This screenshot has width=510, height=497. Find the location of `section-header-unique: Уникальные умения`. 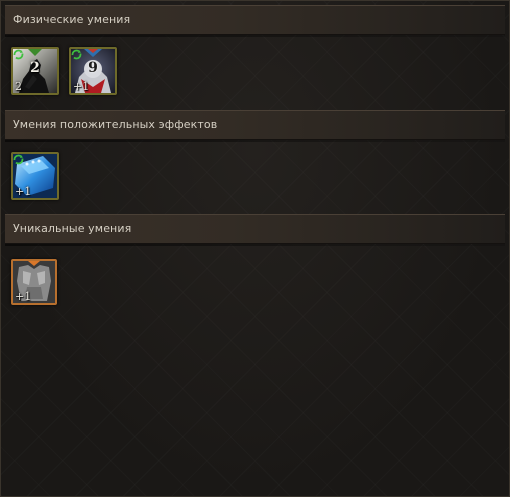

section-header-unique: Уникальные умения is located at coordinates (255, 230).